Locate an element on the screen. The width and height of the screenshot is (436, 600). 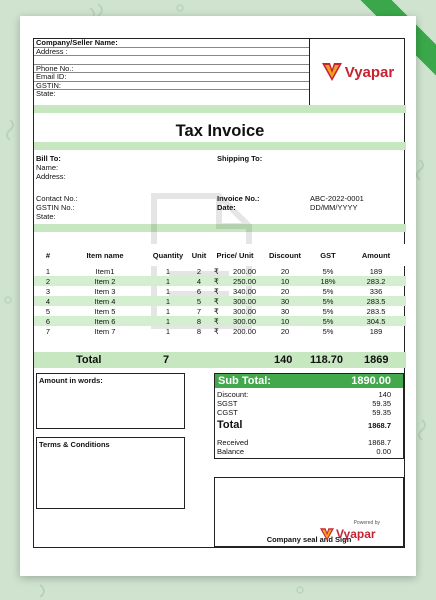
row-number: 3 is located at coordinates (48, 291).